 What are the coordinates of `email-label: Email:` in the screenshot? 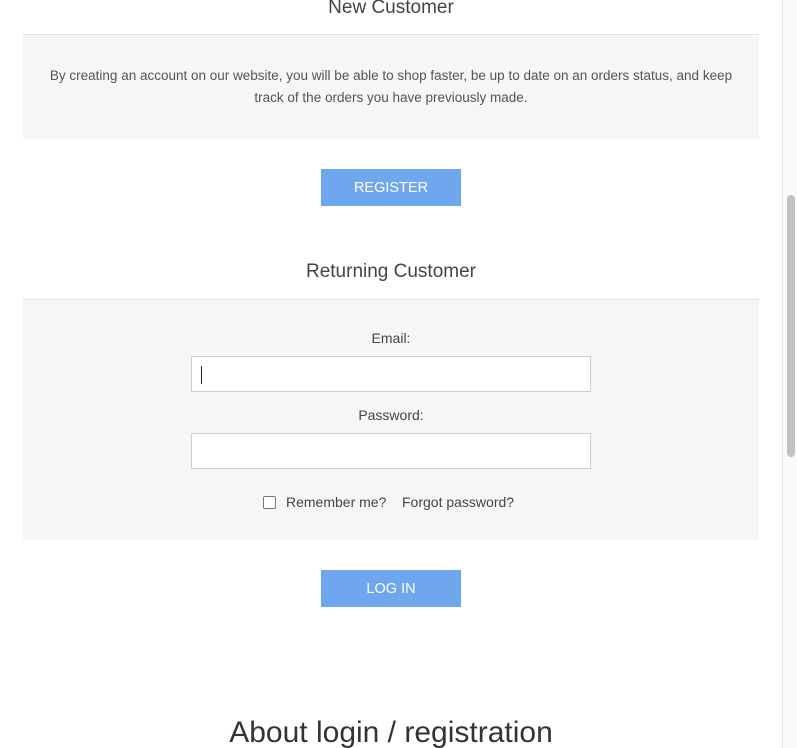 It's located at (391, 338).